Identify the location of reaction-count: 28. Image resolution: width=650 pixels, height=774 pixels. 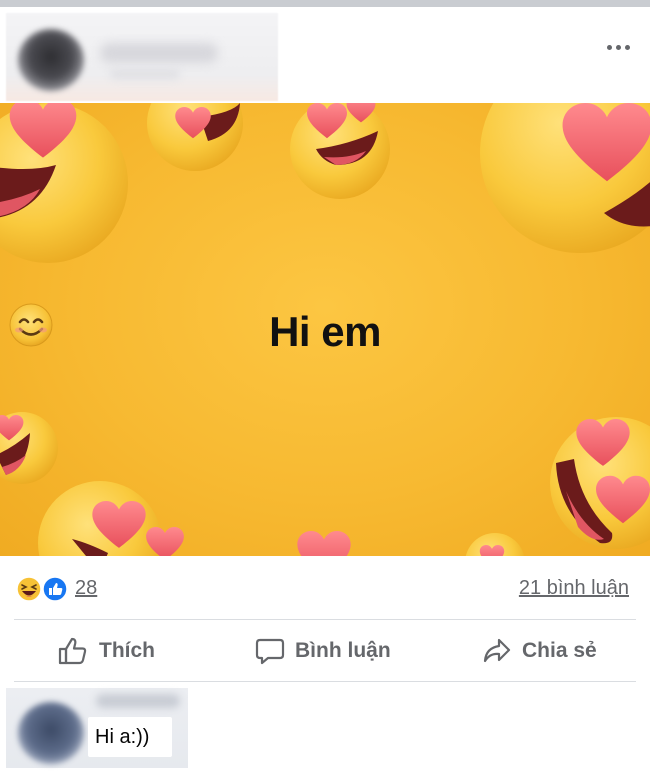
(86, 588).